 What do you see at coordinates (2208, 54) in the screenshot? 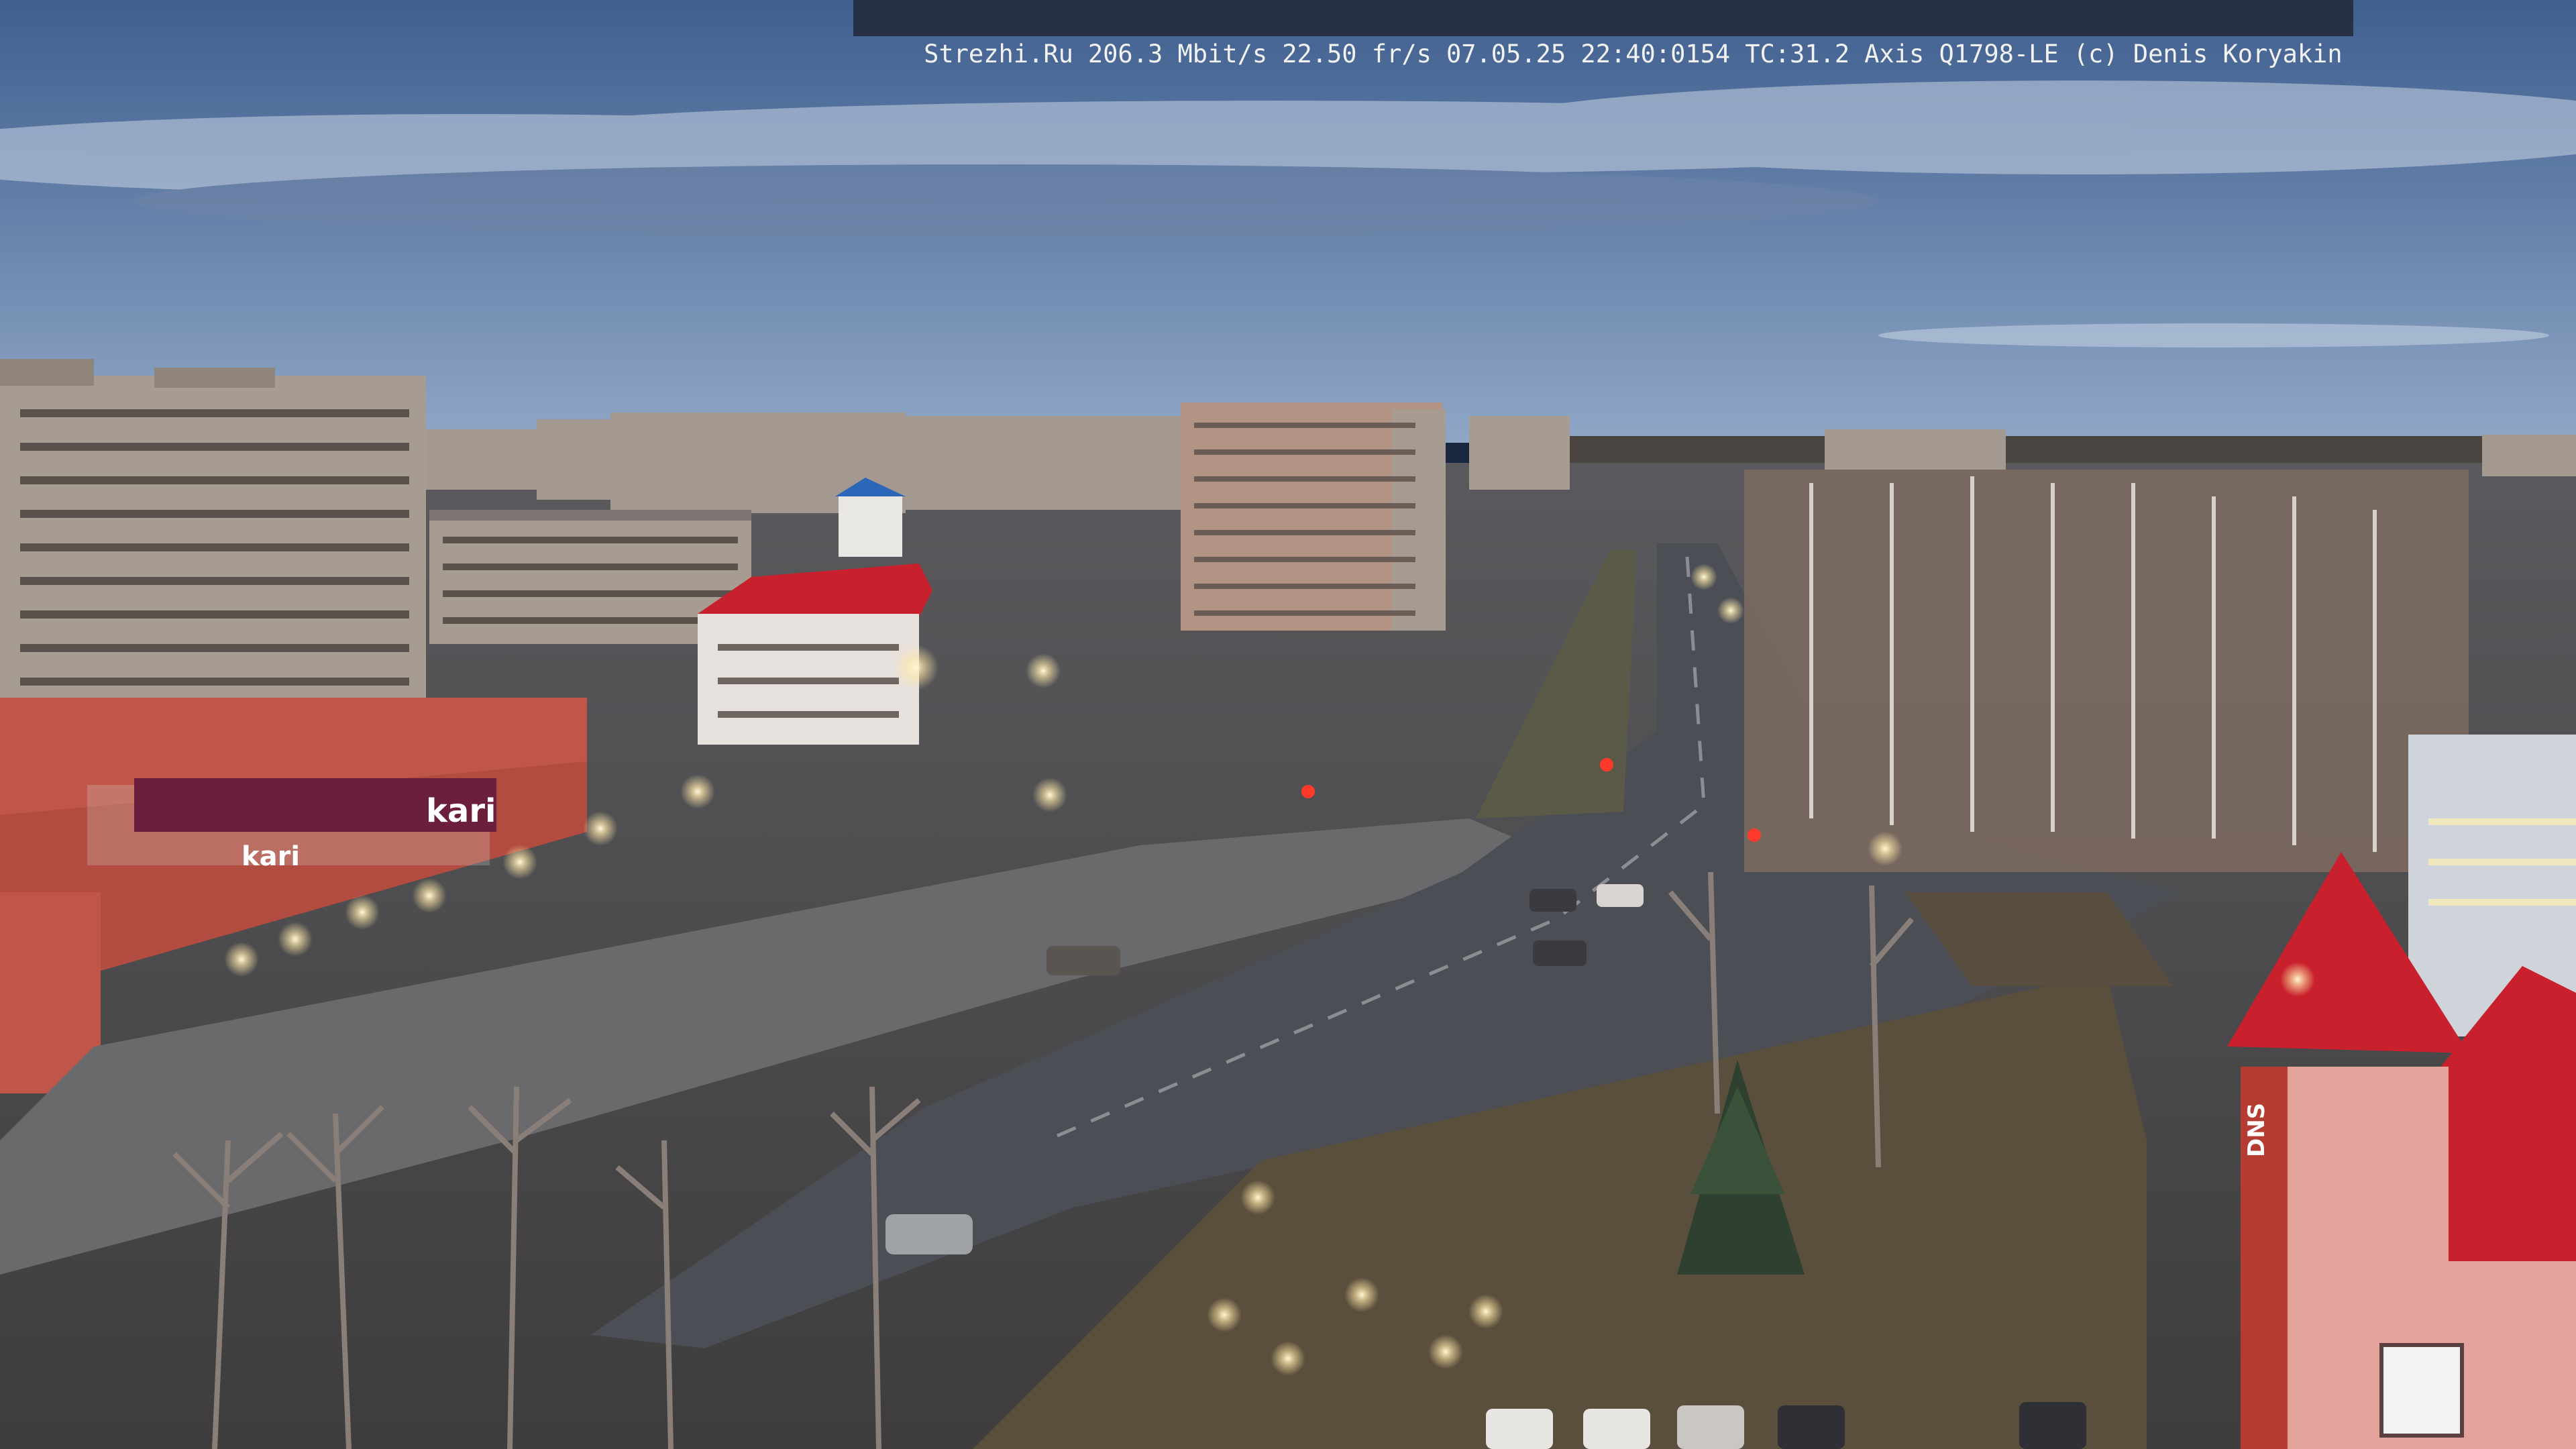
I see `overlay-credit: (c) Denis Koryakin` at bounding box center [2208, 54].